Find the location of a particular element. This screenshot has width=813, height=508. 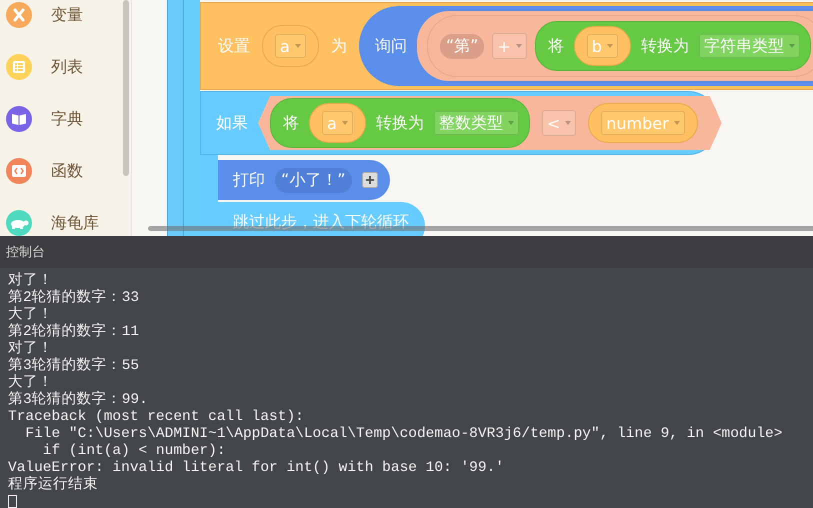

category-label: 变量 is located at coordinates (67, 15).